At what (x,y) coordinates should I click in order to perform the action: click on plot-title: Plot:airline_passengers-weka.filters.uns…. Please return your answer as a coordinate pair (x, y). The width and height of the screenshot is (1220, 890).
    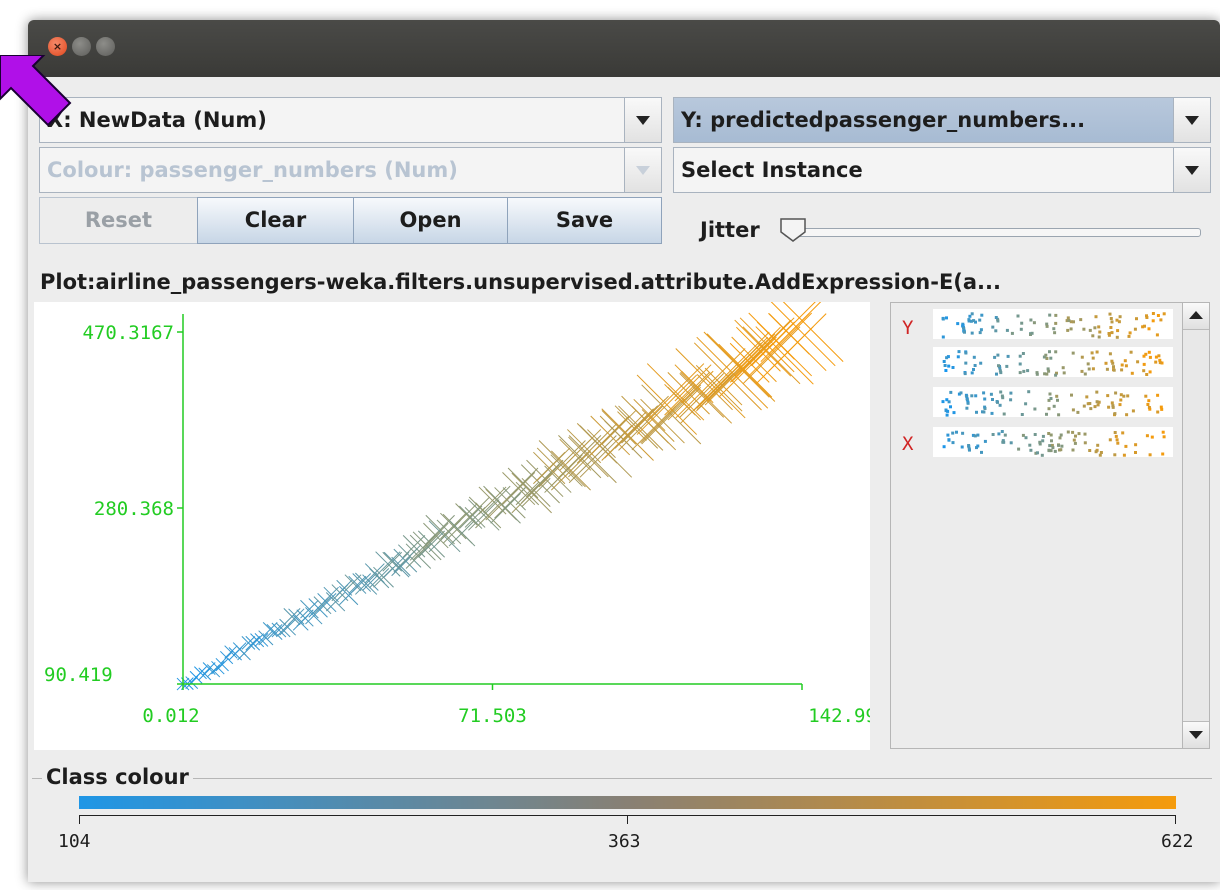
    Looking at the image, I should click on (520, 282).